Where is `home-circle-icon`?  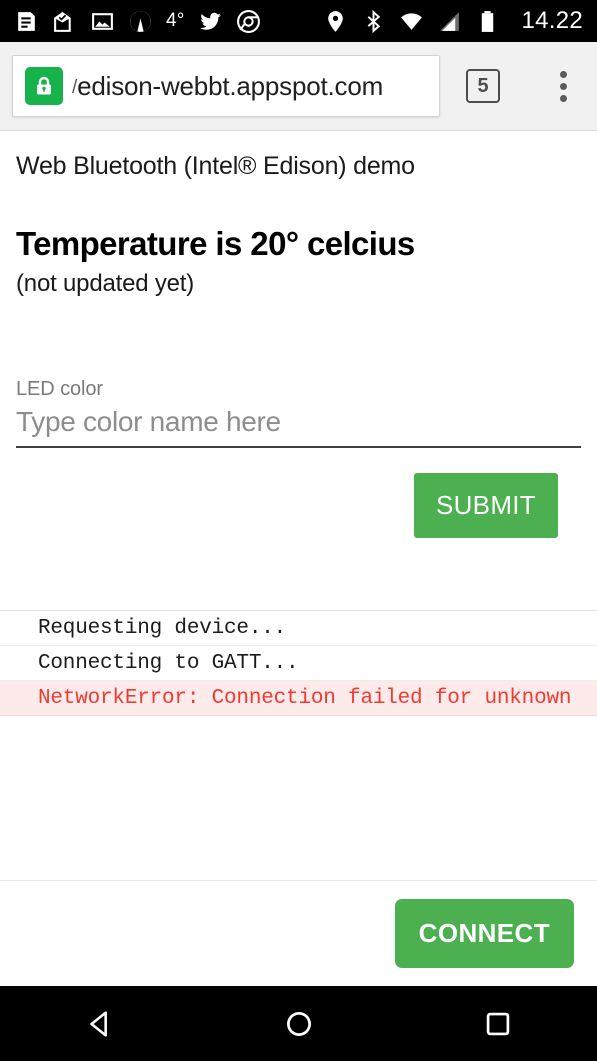 home-circle-icon is located at coordinates (298, 1023).